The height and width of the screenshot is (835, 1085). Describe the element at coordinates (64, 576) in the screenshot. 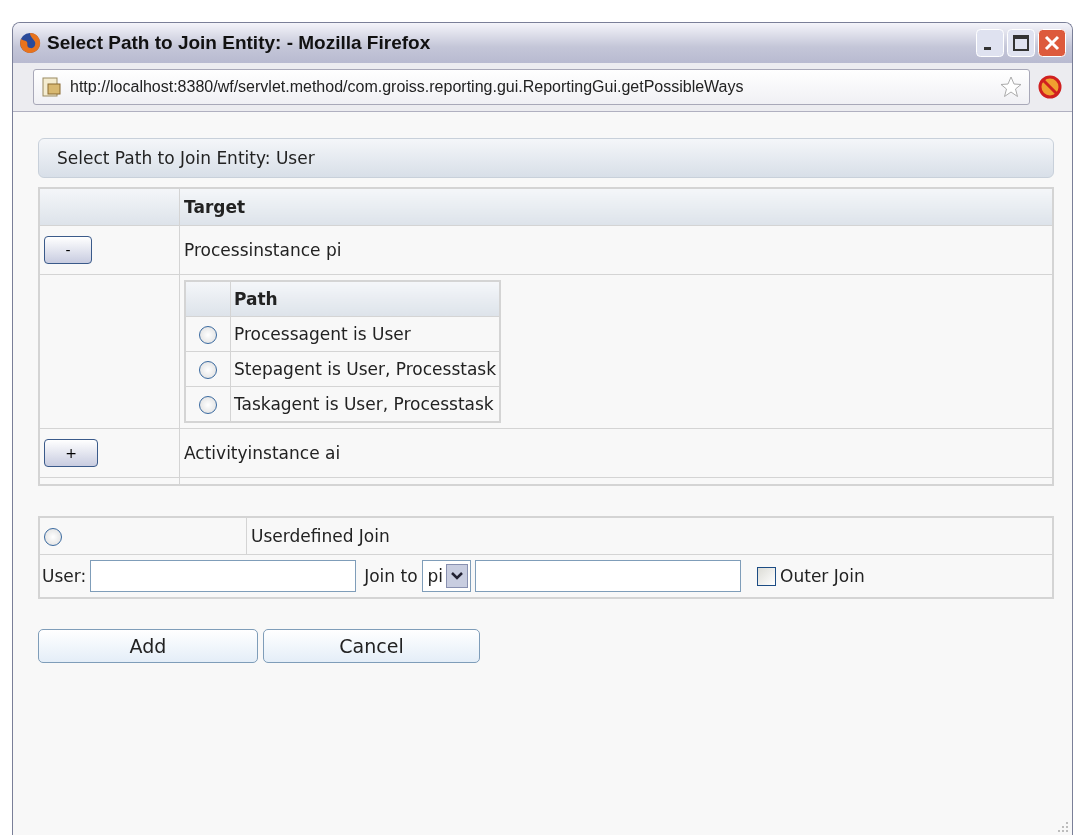

I see `field-label: User:` at that location.